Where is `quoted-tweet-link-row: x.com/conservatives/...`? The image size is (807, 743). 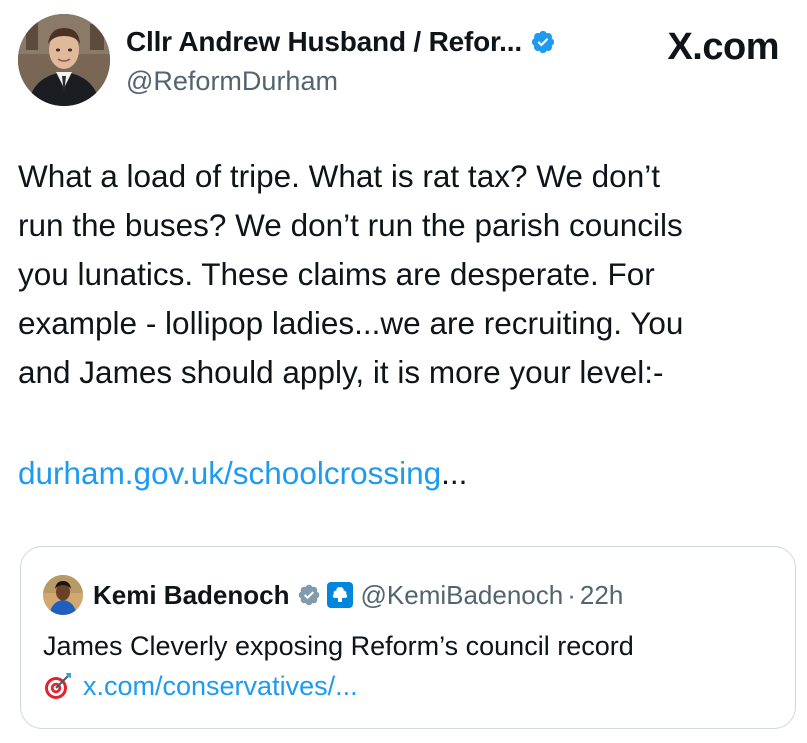 quoted-tweet-link-row: x.com/conservatives/... is located at coordinates (200, 686).